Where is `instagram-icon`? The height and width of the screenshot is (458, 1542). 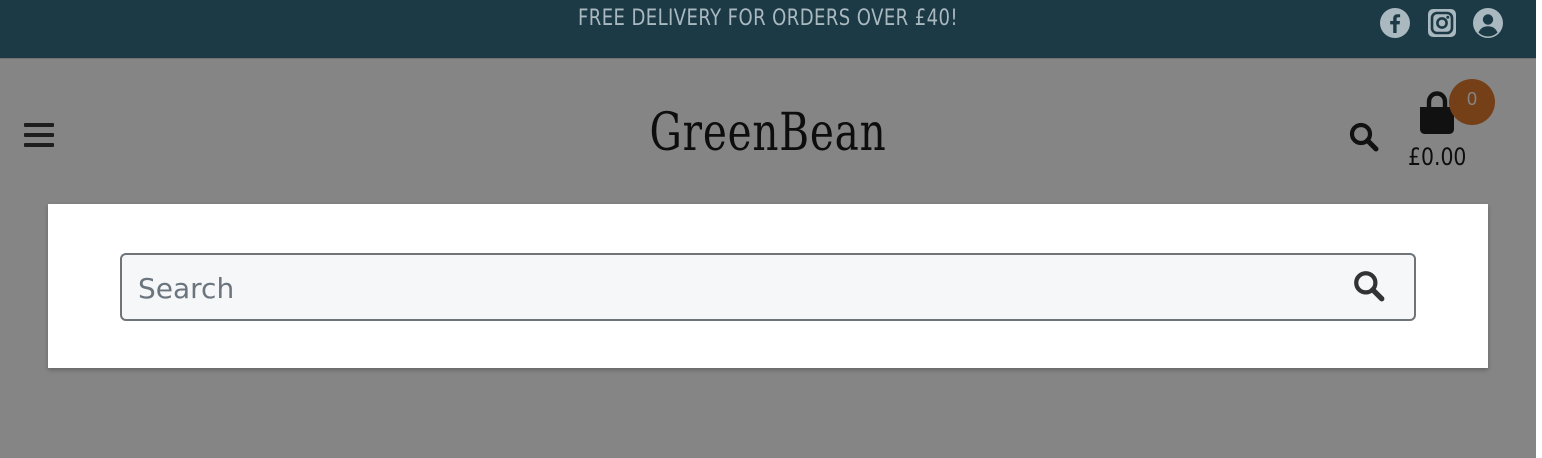 instagram-icon is located at coordinates (1442, 23).